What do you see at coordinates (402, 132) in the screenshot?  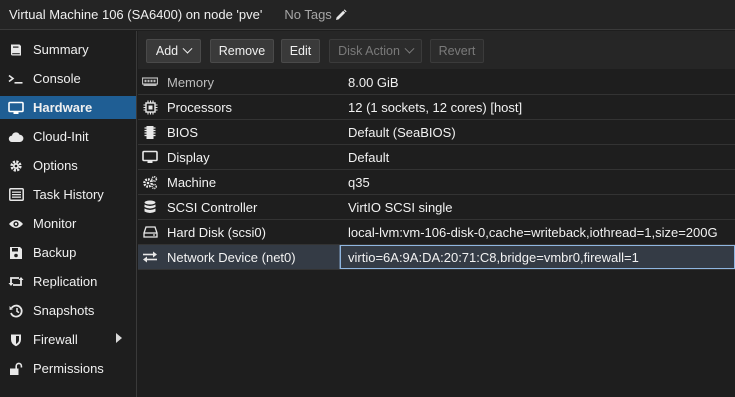 I see `row-value: Default (SeaBIOS)` at bounding box center [402, 132].